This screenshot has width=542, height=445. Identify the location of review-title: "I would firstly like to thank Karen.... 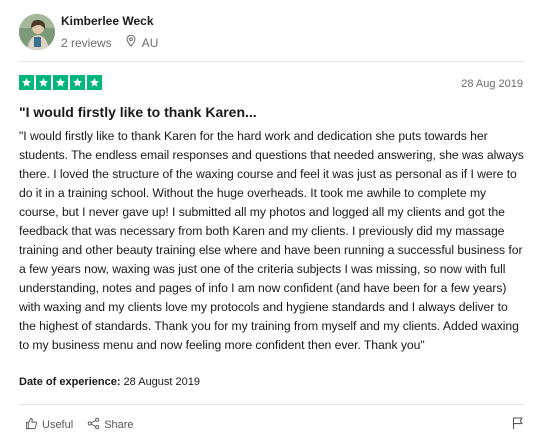
(138, 112).